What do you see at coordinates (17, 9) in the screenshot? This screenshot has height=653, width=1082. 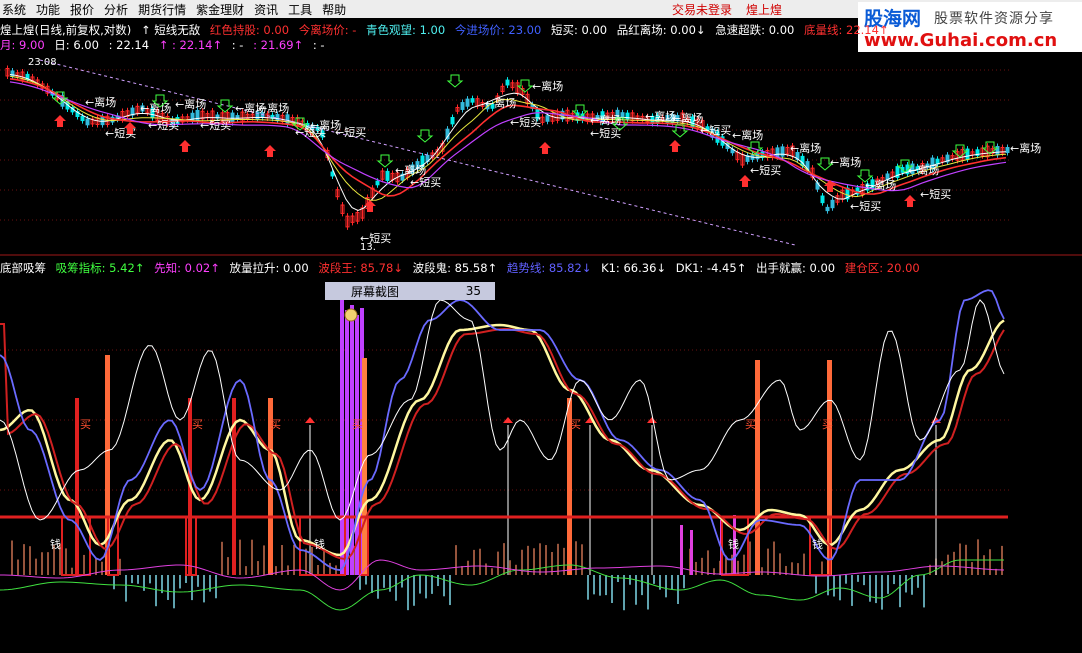 I see `menu-system: 系统` at bounding box center [17, 9].